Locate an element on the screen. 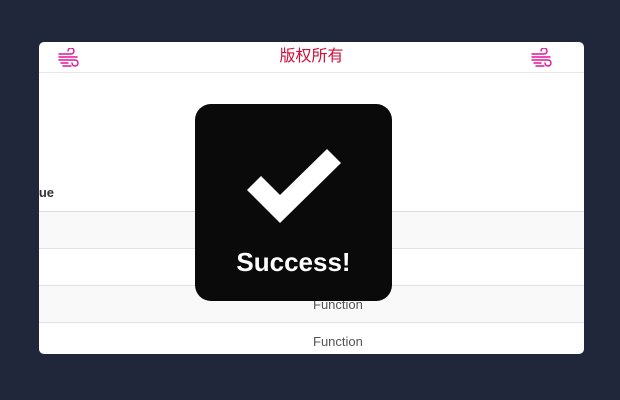 Image resolution: width=620 pixels, height=400 pixels. page-title: 版权所有 is located at coordinates (311, 56).